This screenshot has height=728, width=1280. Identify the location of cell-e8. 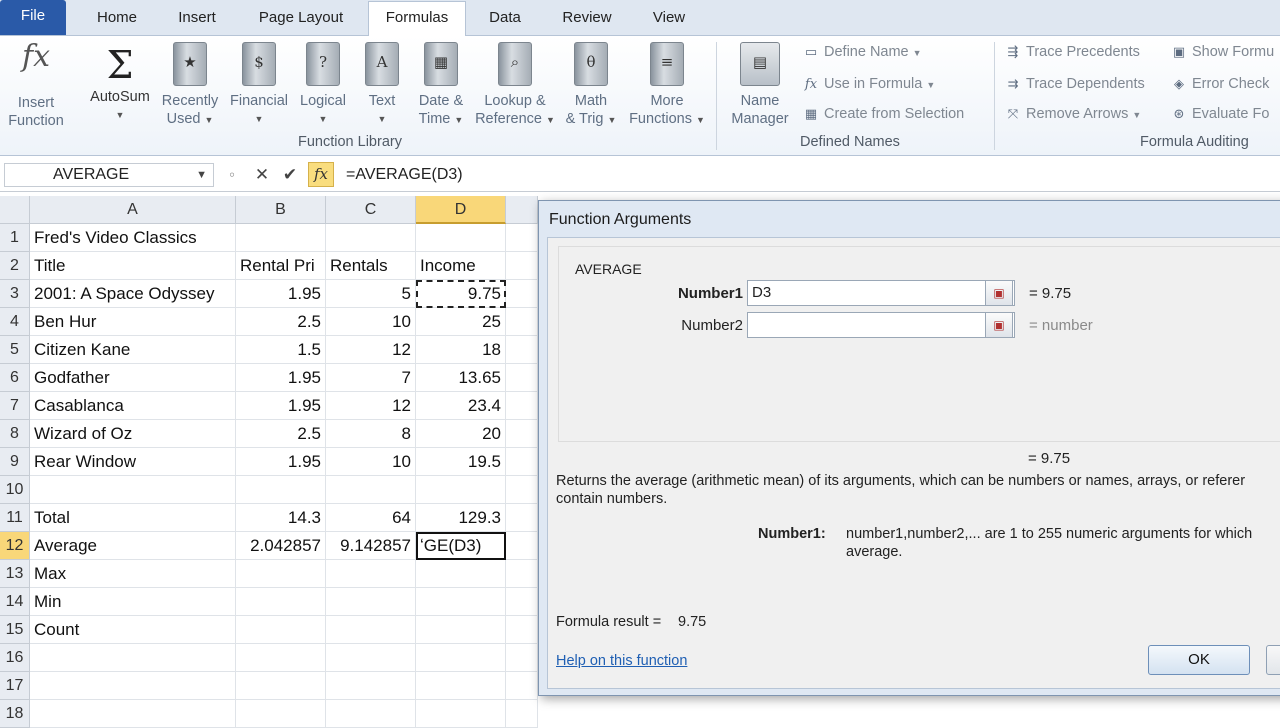
(522, 434).